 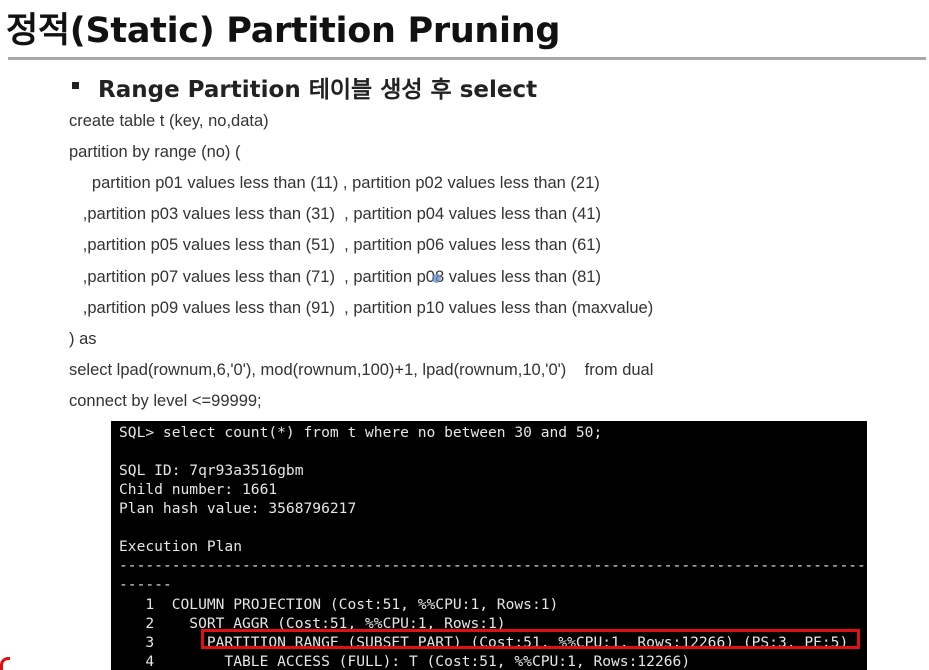 What do you see at coordinates (165, 401) in the screenshot?
I see `code-line: connect by level <=99999;` at bounding box center [165, 401].